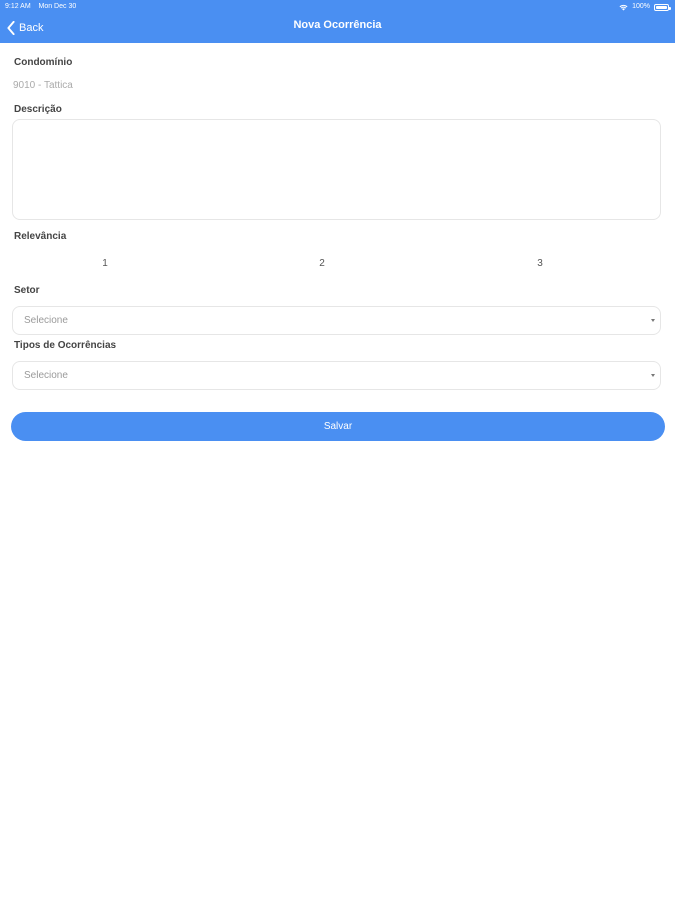 This screenshot has width=675, height=900. Describe the element at coordinates (662, 7) in the screenshot. I see `battery-icon` at that location.